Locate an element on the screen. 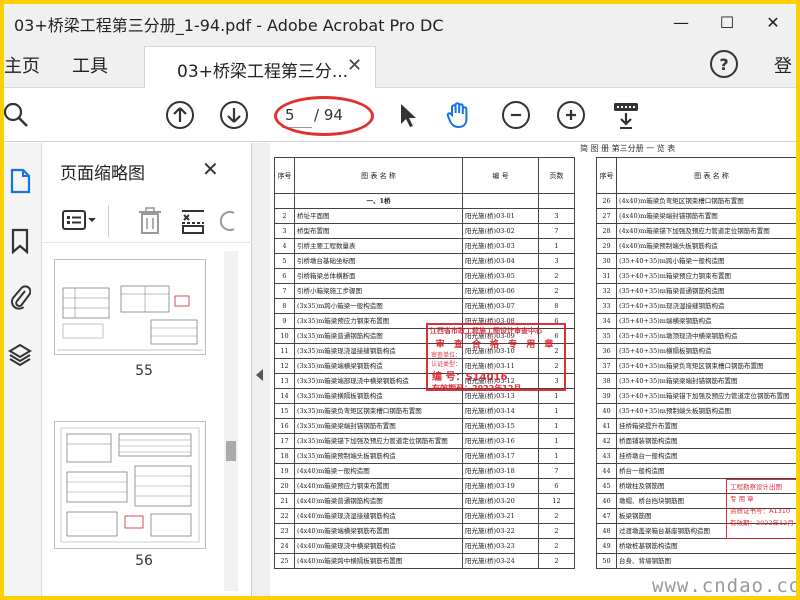 This screenshot has height=600, width=800. close-panel-icon: ✕ is located at coordinates (210, 169).